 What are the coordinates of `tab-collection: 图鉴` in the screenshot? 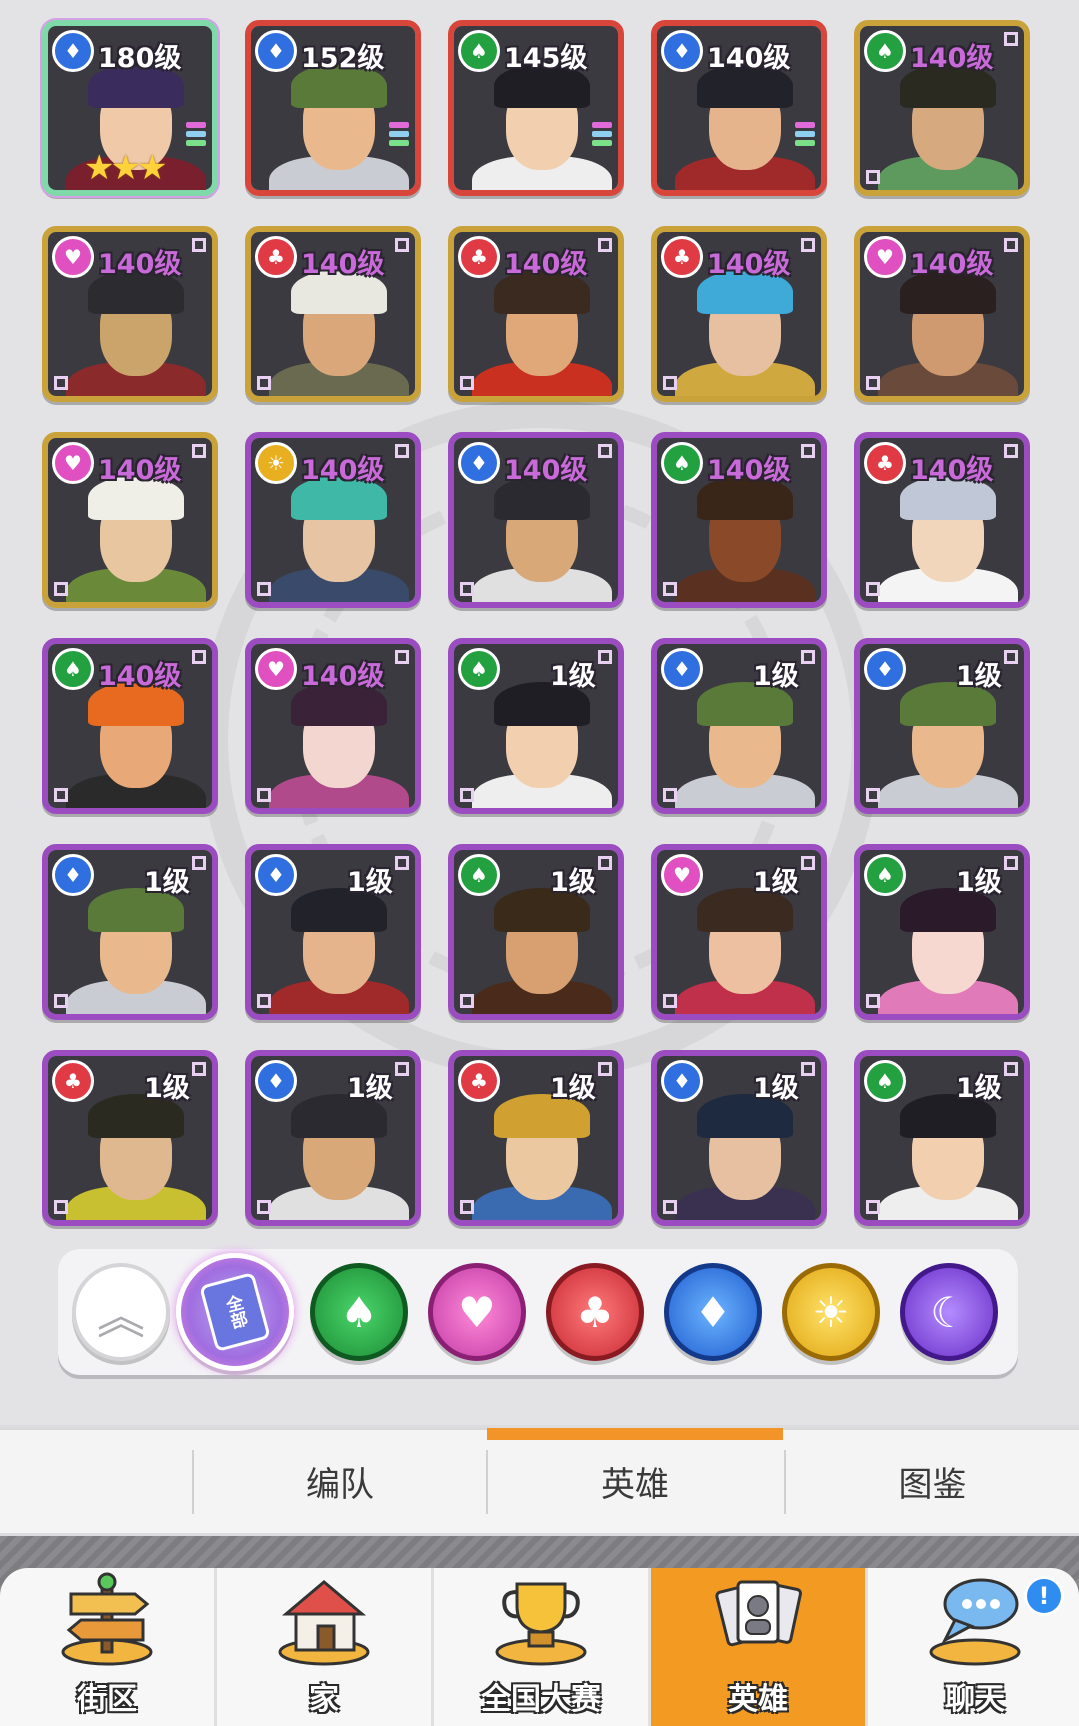 It's located at (932, 1481).